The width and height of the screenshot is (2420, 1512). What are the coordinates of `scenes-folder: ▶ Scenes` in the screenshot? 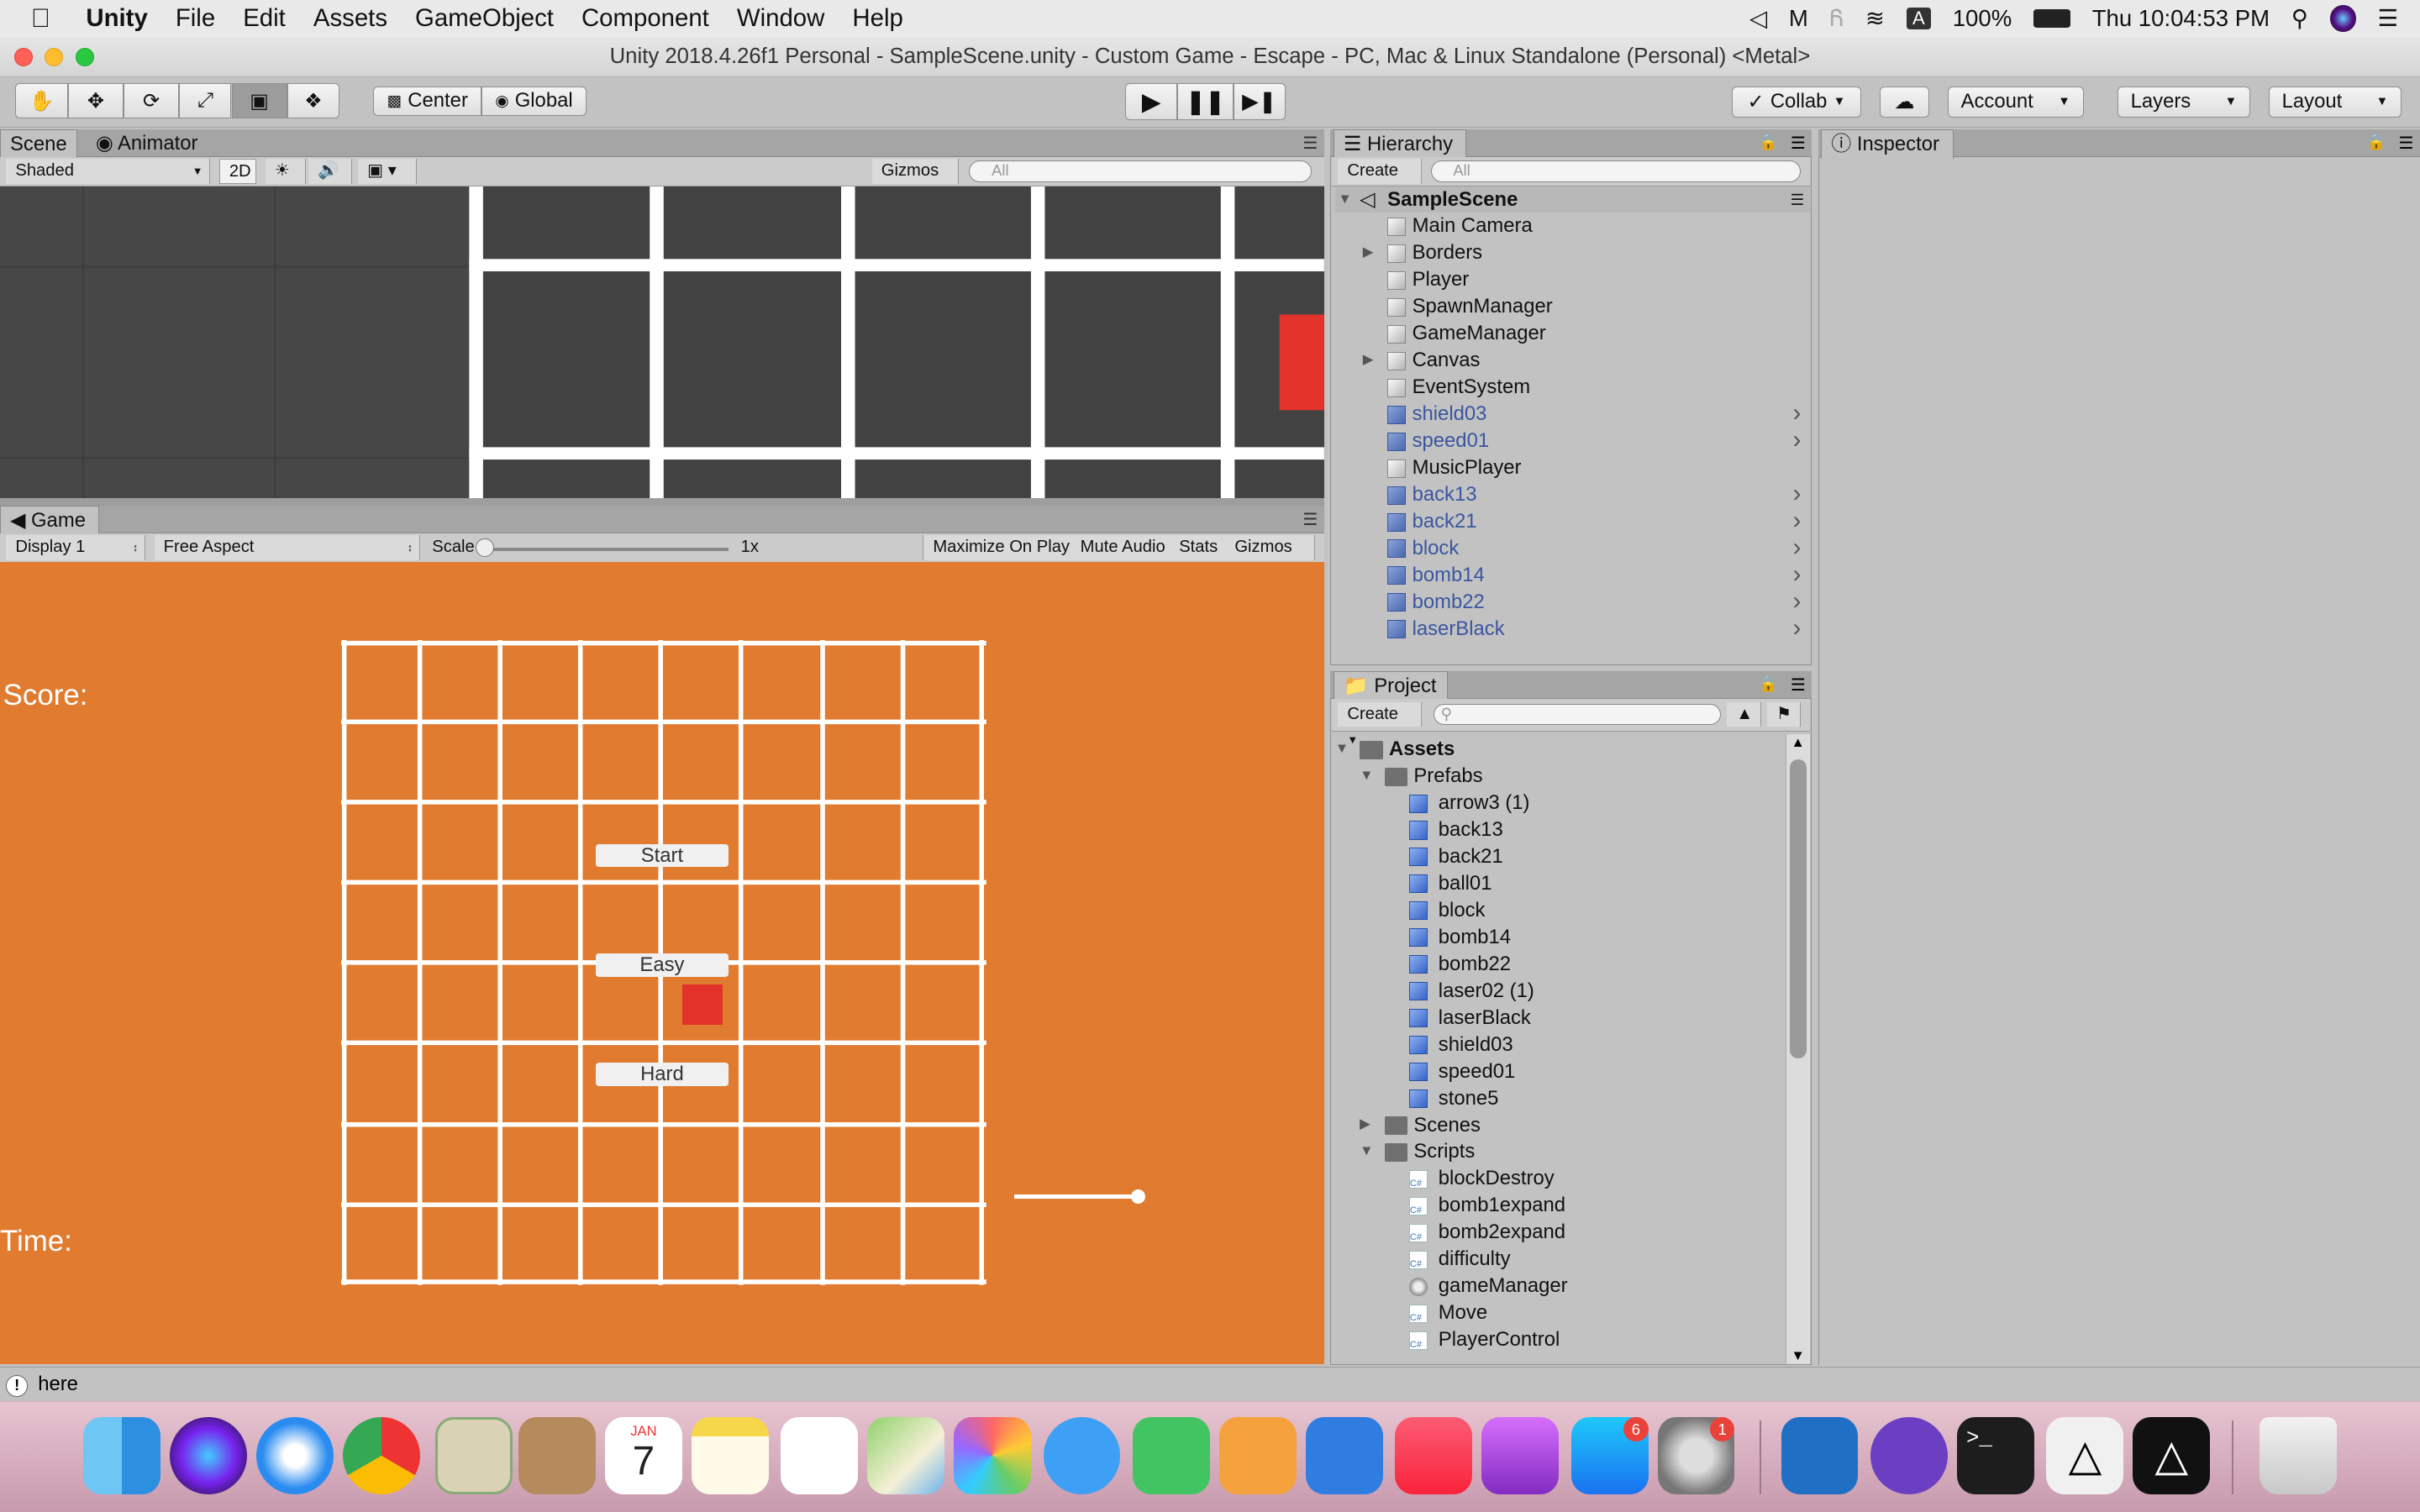 It's located at (1559, 1125).